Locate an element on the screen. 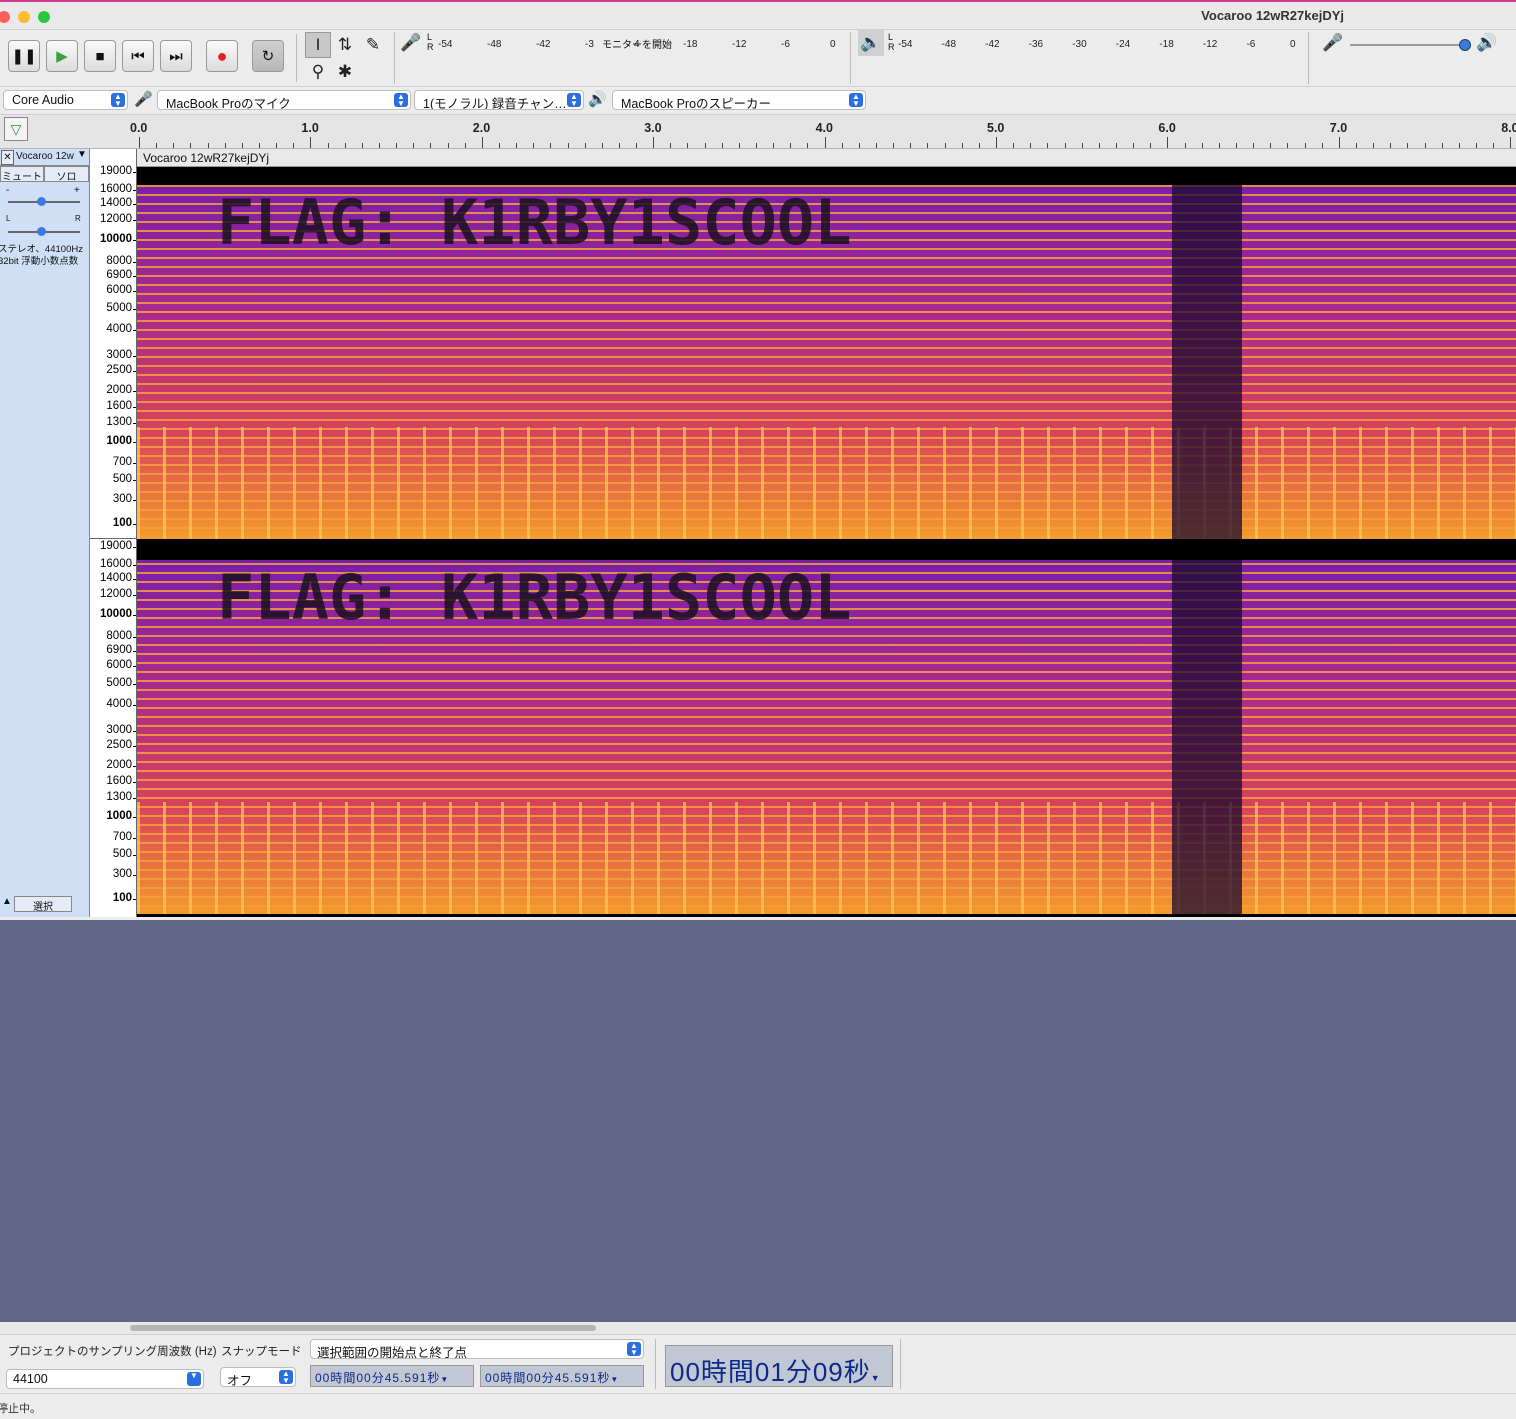 This screenshot has width=1516, height=1419. gain-slider-thumb is located at coordinates (41, 201).